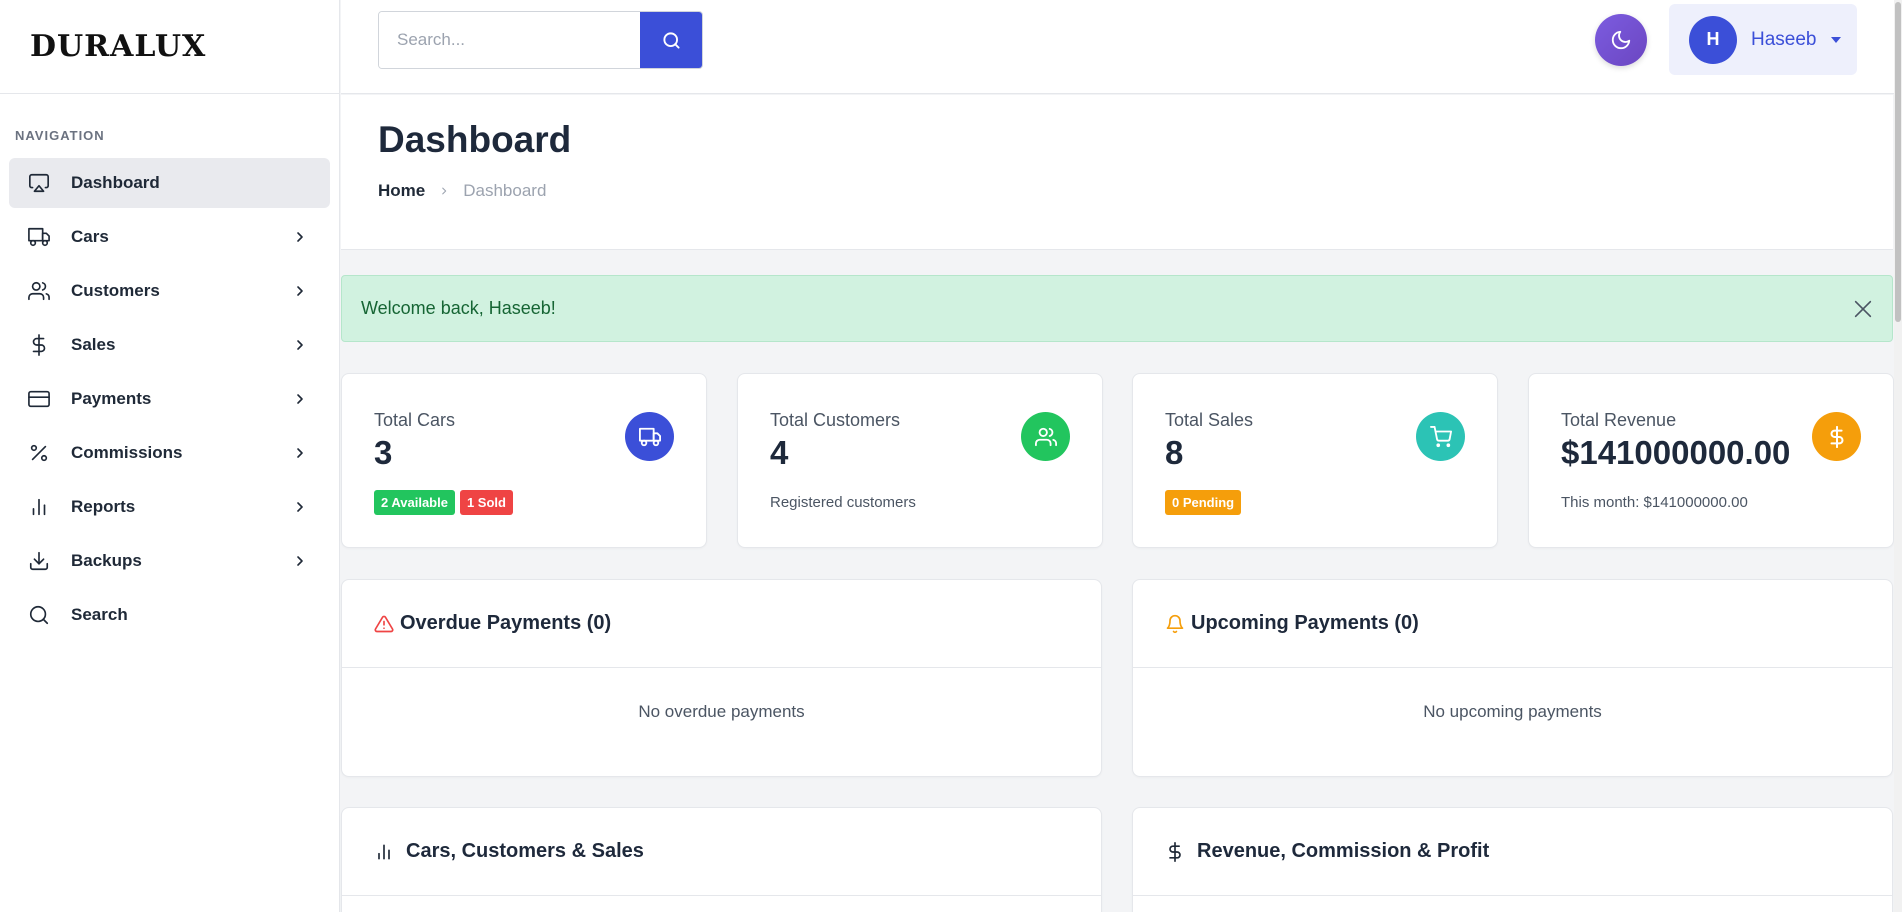 This screenshot has width=1902, height=912. I want to click on sidebar-item-commissions: Commissions, so click(169, 453).